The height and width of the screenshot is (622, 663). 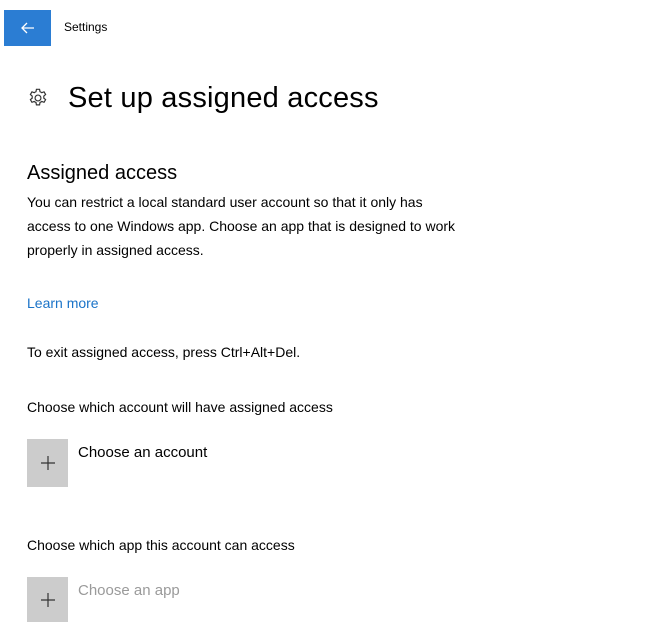 I want to click on app-section-label: Choose which app this account can access, so click(x=161, y=545).